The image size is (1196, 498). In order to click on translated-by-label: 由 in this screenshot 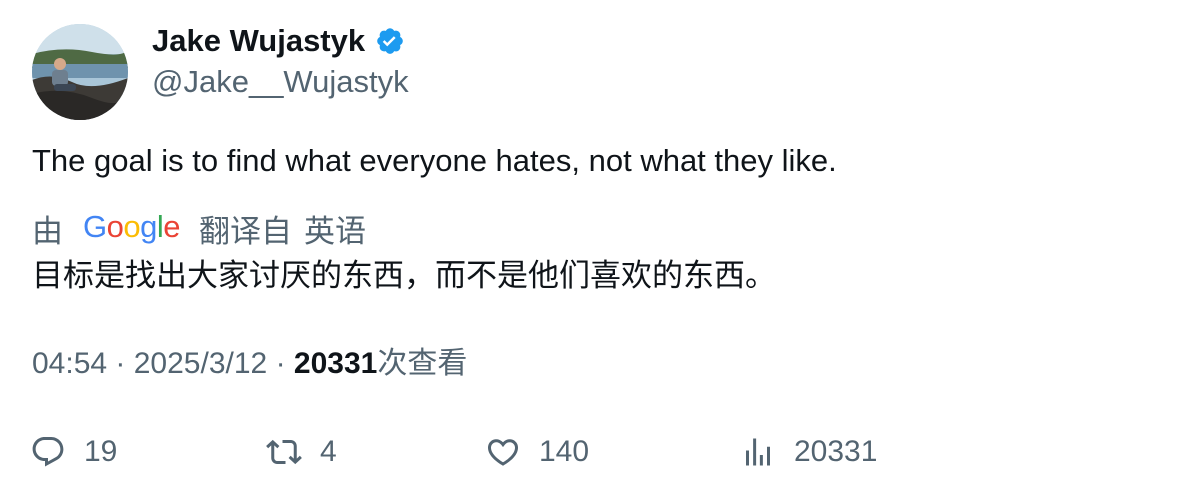, I will do `click(47, 231)`.